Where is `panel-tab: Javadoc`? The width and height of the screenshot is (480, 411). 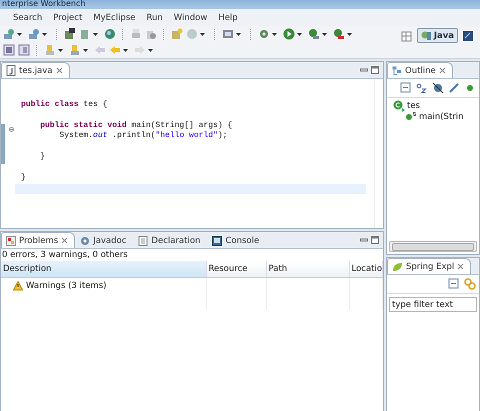 panel-tab: Javadoc is located at coordinates (104, 240).